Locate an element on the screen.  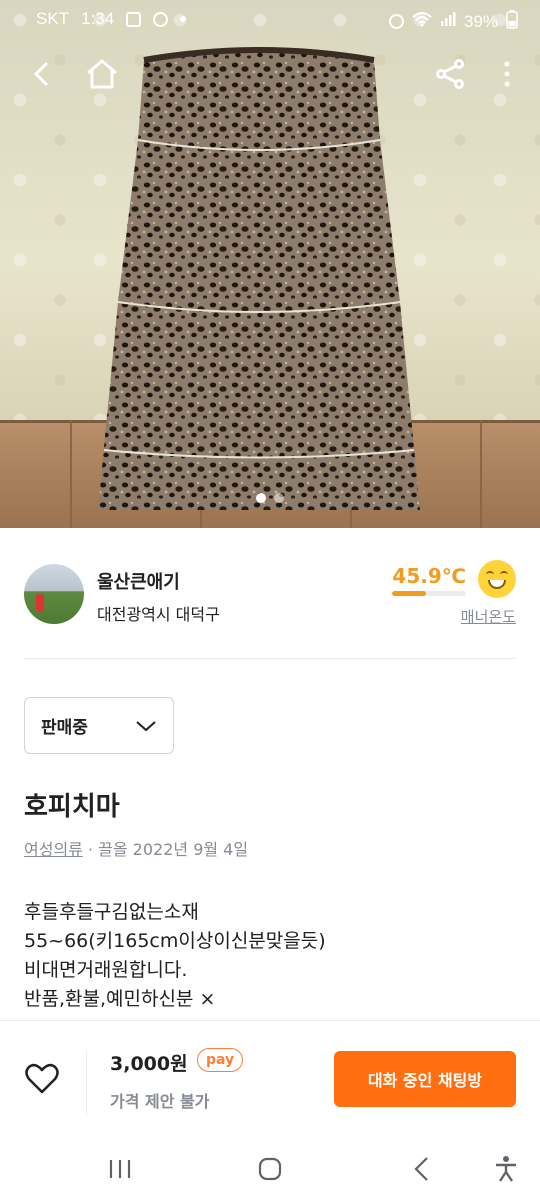
chat-button: 대화 중인 채팅방 is located at coordinates (425, 1079).